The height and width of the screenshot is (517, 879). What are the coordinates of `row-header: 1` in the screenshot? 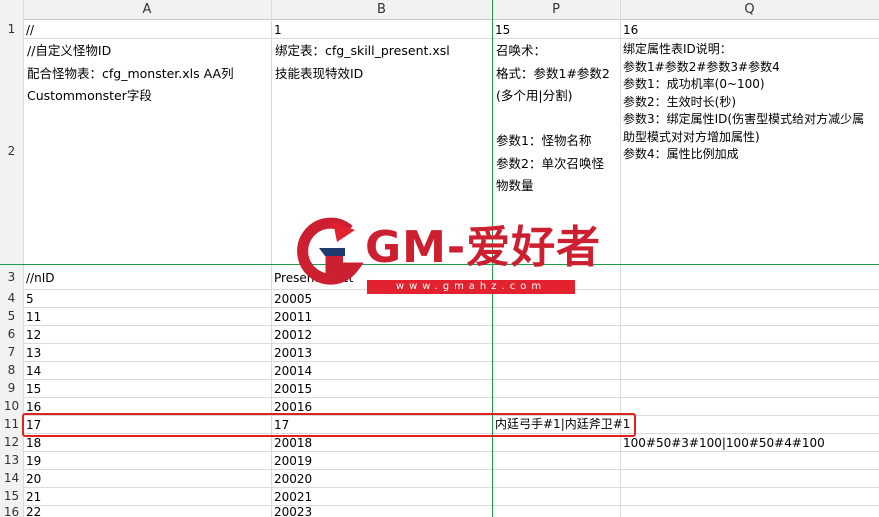 It's located at (11, 29).